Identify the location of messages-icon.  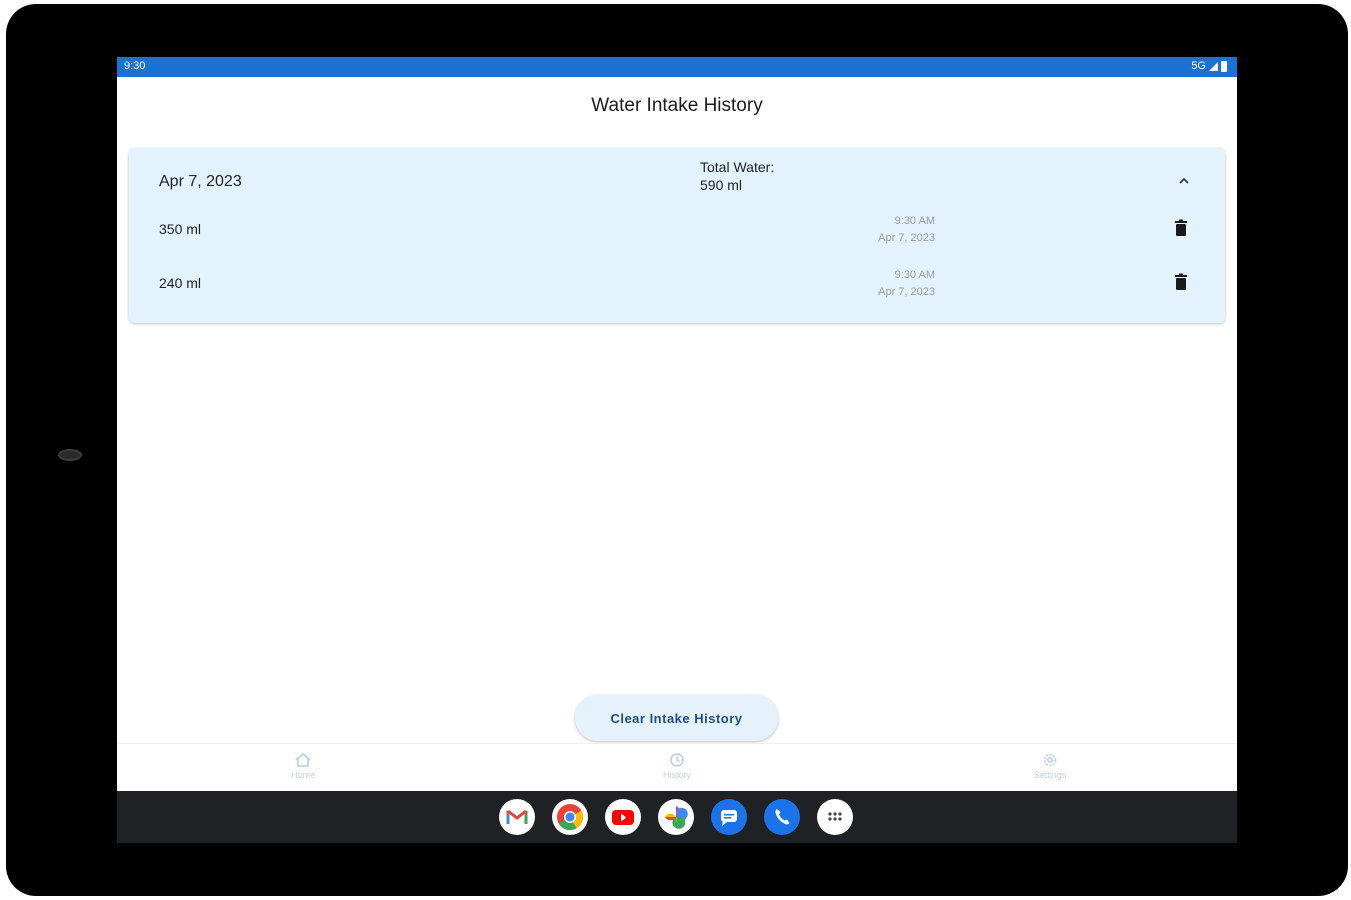
(729, 817).